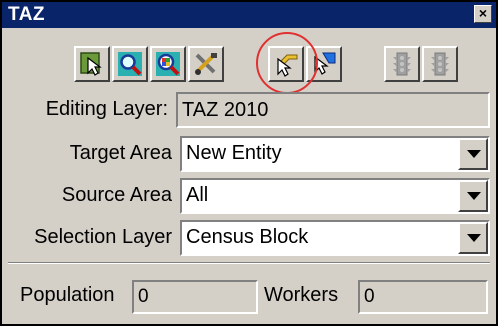 Image resolution: width=502 pixels, height=330 pixels. I want to click on source-area-value: All, so click(197, 195).